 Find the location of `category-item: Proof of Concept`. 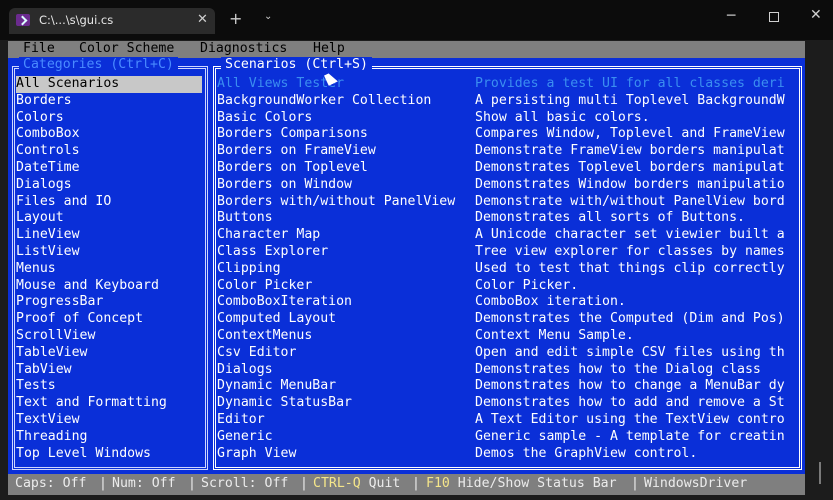

category-item: Proof of Concept is located at coordinates (109, 319).